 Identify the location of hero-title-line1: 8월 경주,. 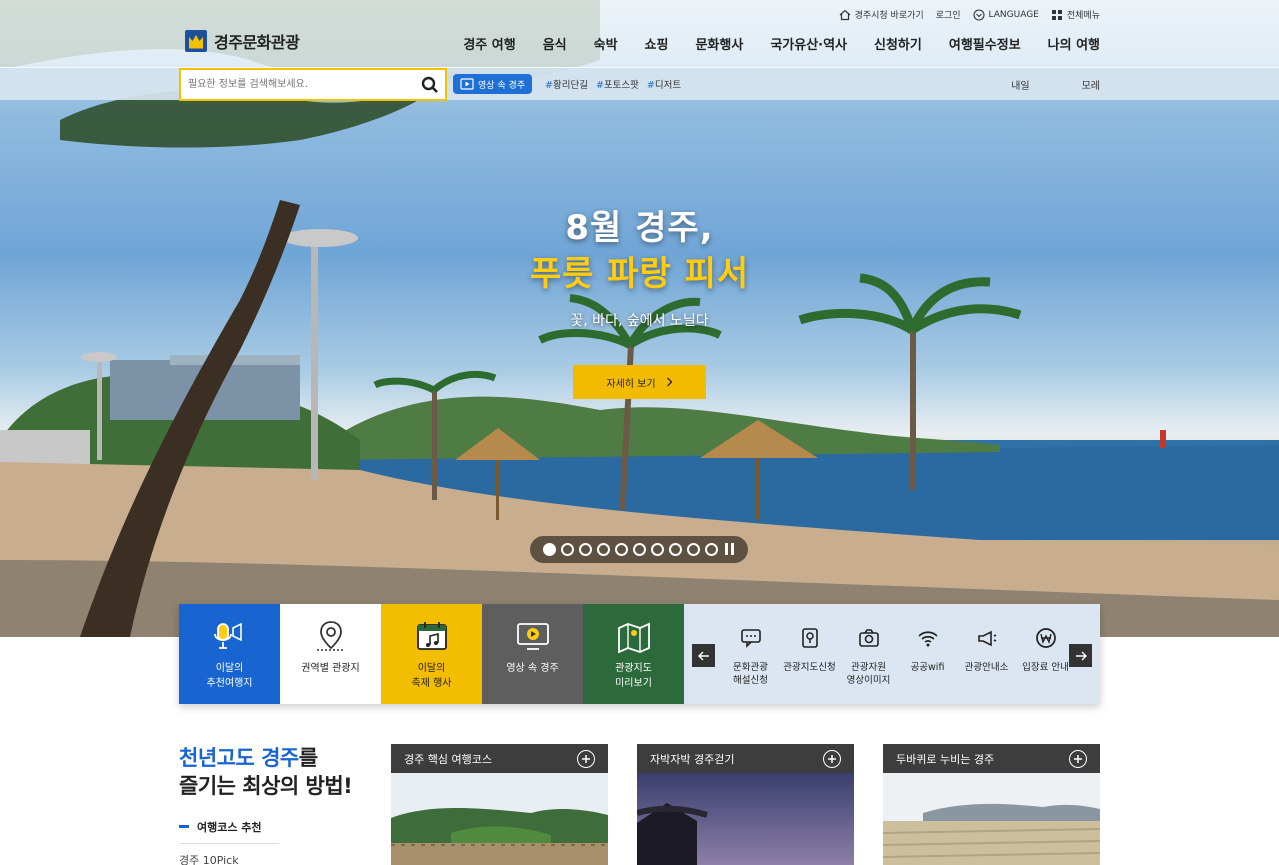
(639, 228).